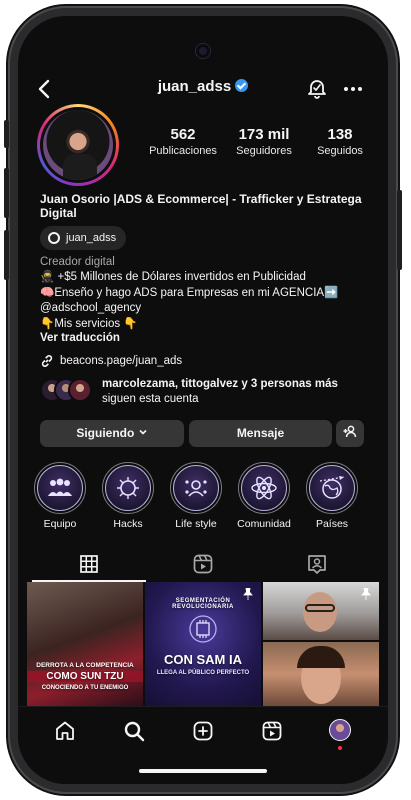  I want to click on highlight-equipo: Equipo, so click(60, 496).